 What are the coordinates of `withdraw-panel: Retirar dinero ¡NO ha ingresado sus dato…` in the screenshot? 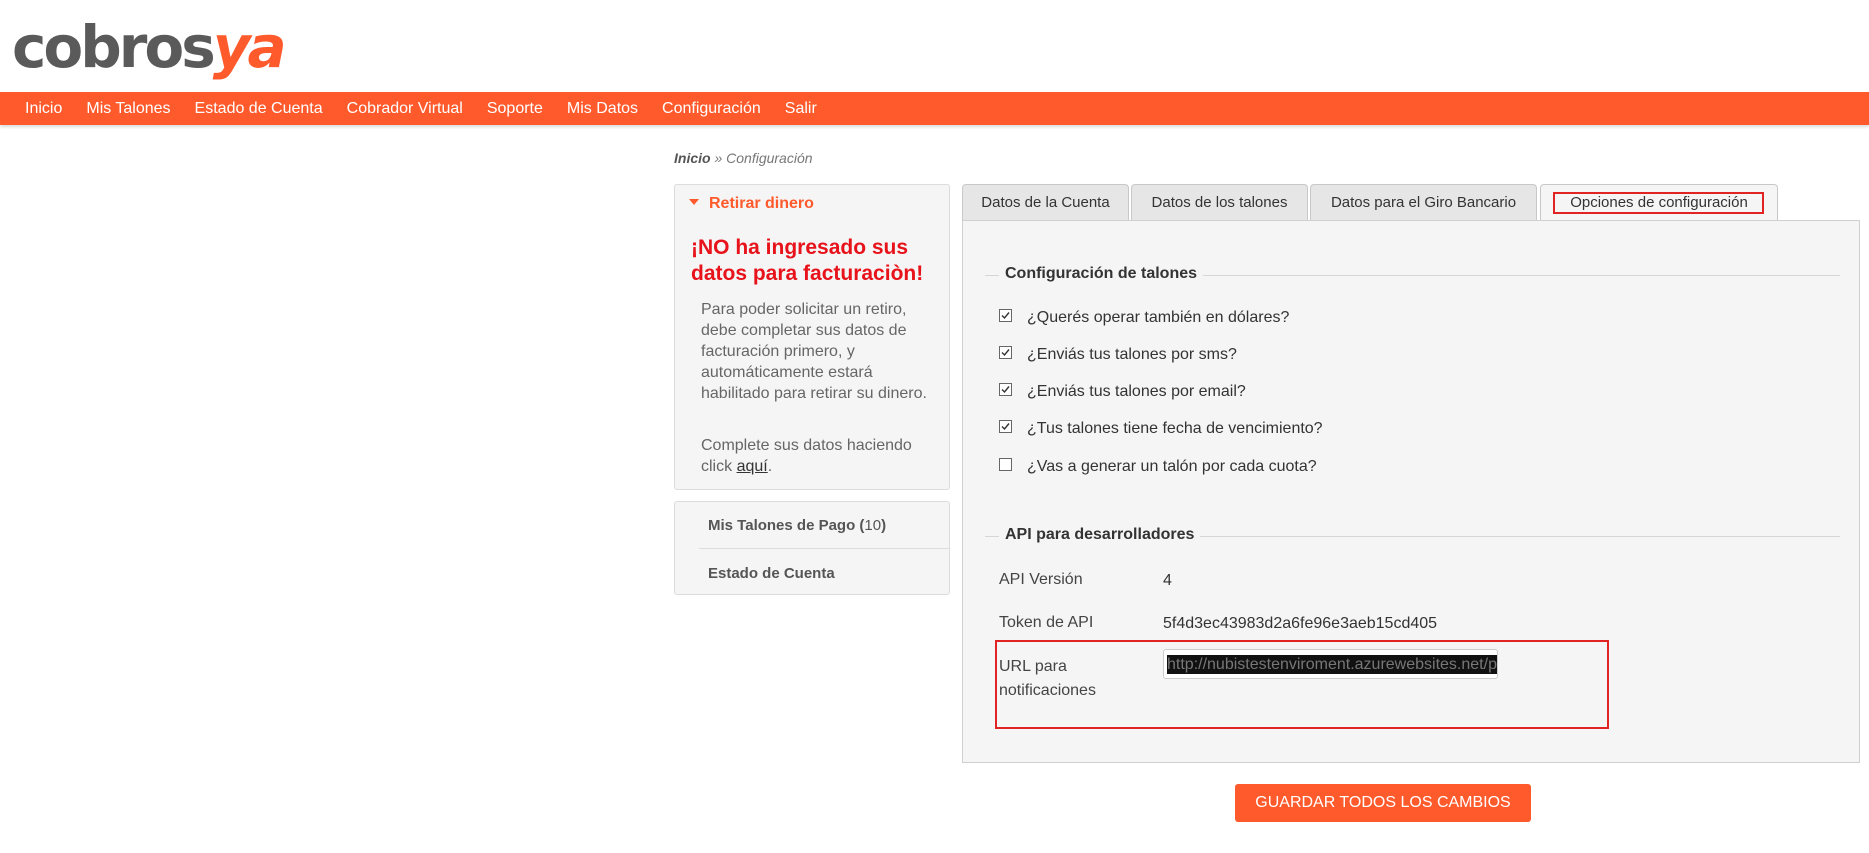 It's located at (812, 337).